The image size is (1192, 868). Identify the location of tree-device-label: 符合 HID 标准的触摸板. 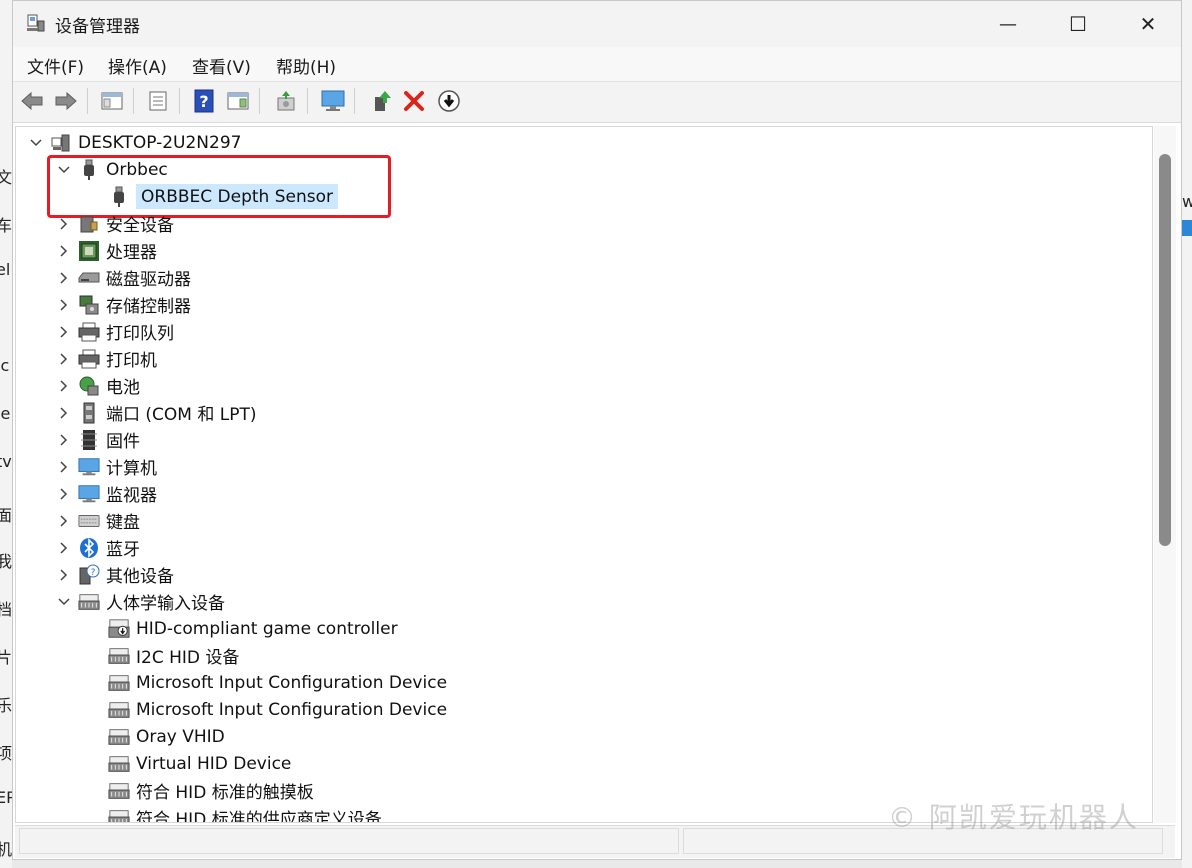
(225, 793).